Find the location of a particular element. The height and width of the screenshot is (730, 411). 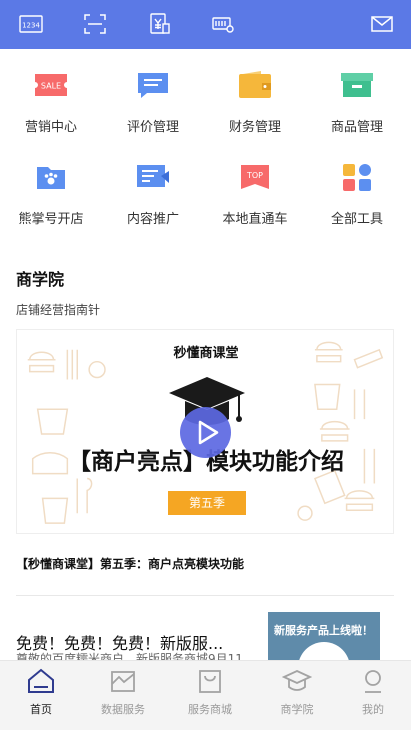

news-thumbnail: 新服务产品上线啦！ is located at coordinates (324, 636).